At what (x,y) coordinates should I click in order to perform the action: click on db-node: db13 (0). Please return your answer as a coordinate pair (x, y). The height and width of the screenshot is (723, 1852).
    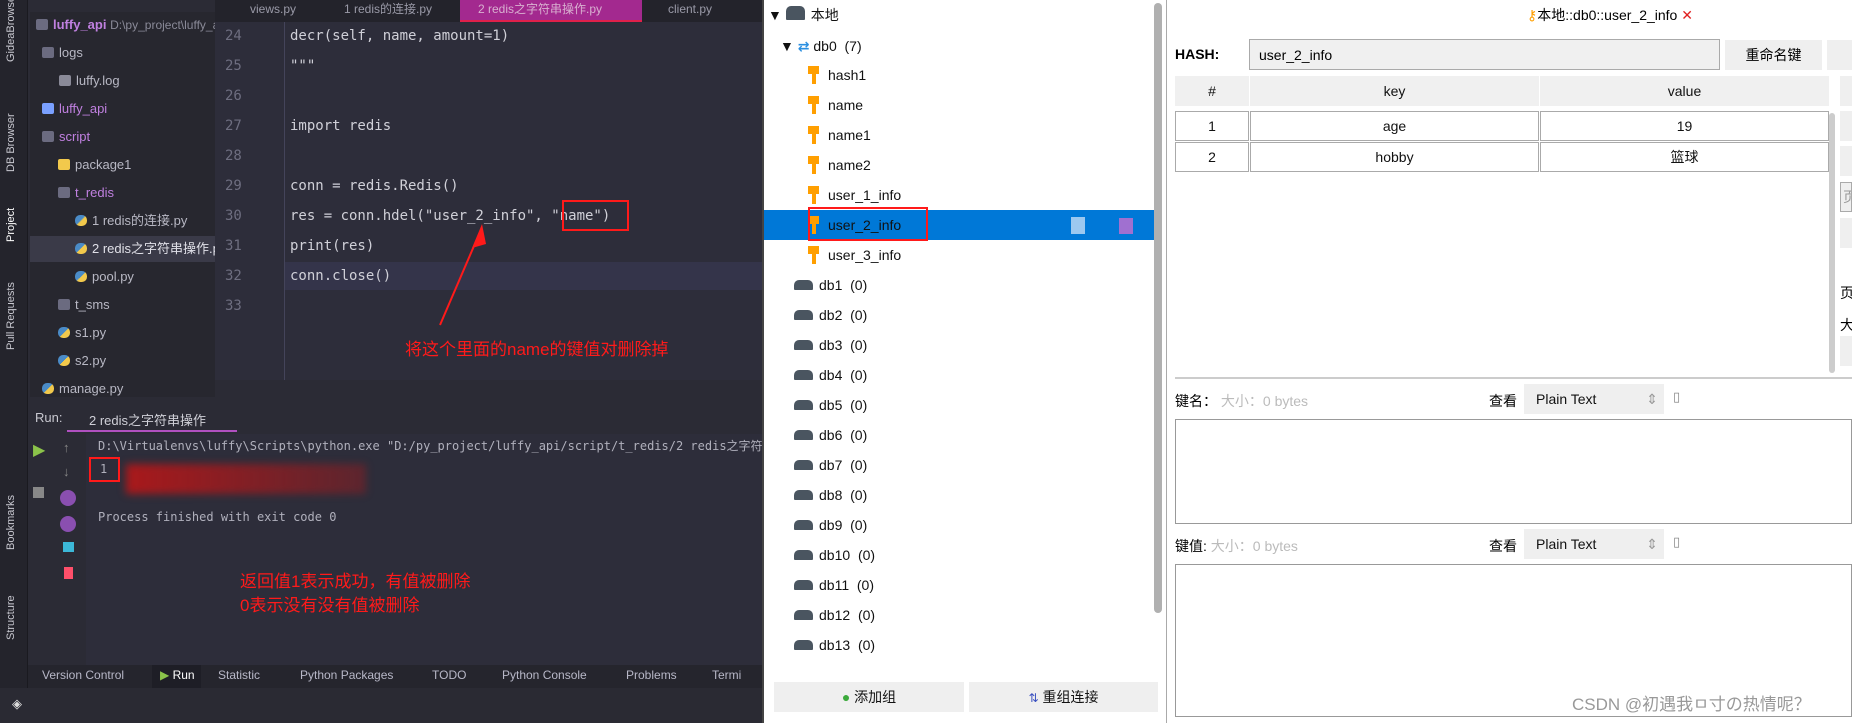
    Looking at the image, I should click on (959, 645).